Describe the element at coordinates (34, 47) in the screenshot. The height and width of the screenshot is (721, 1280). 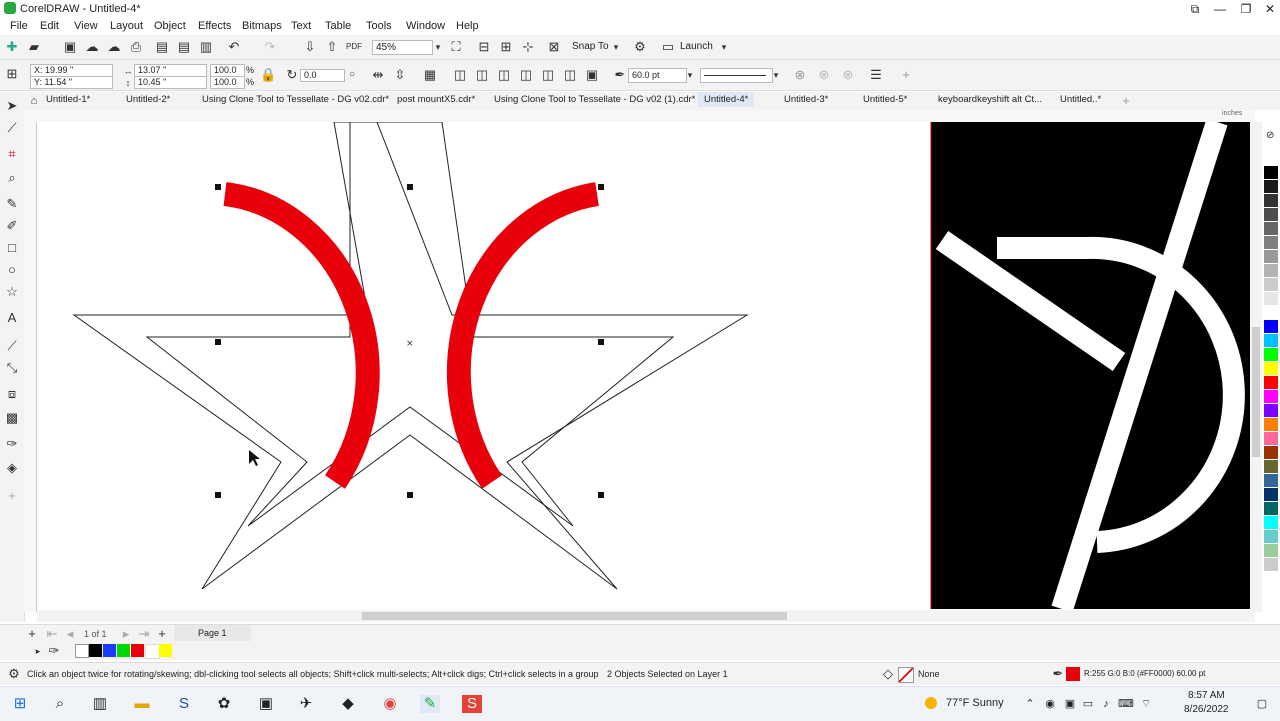
I see `open-folder-icon: ▰` at that location.